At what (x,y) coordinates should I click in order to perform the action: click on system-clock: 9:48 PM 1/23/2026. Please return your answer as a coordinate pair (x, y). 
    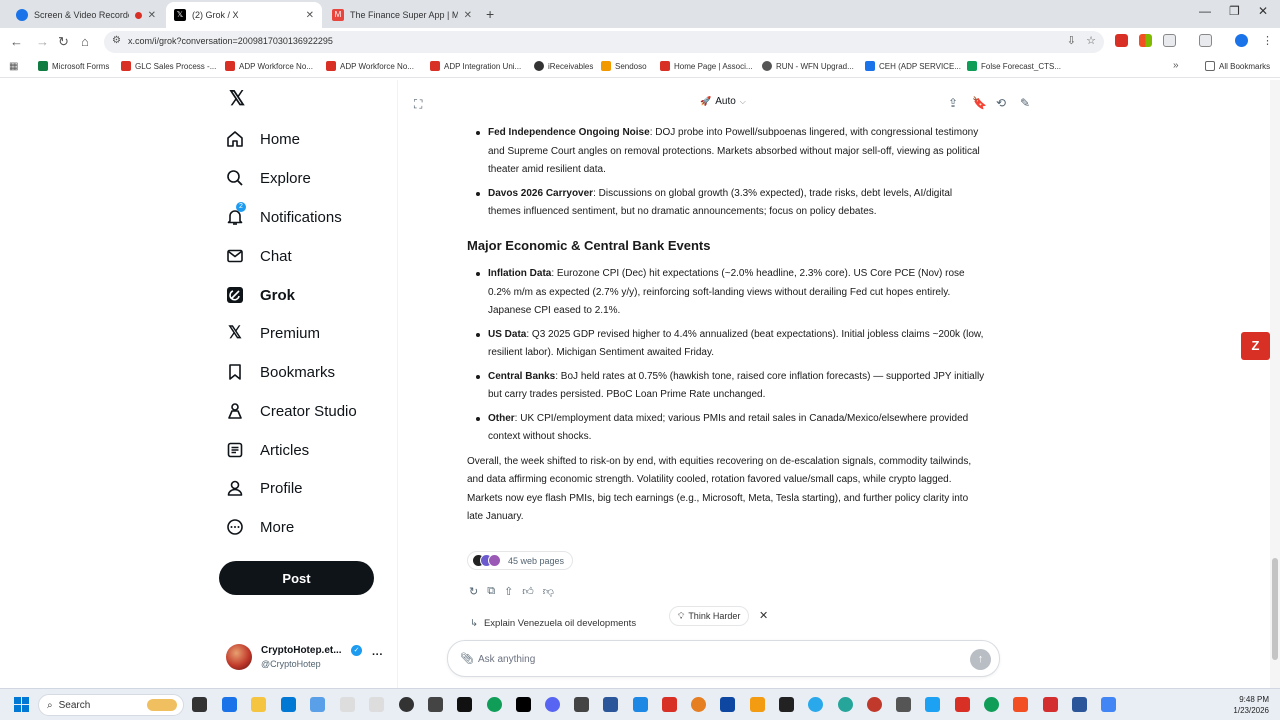
    Looking at the image, I should click on (1245, 705).